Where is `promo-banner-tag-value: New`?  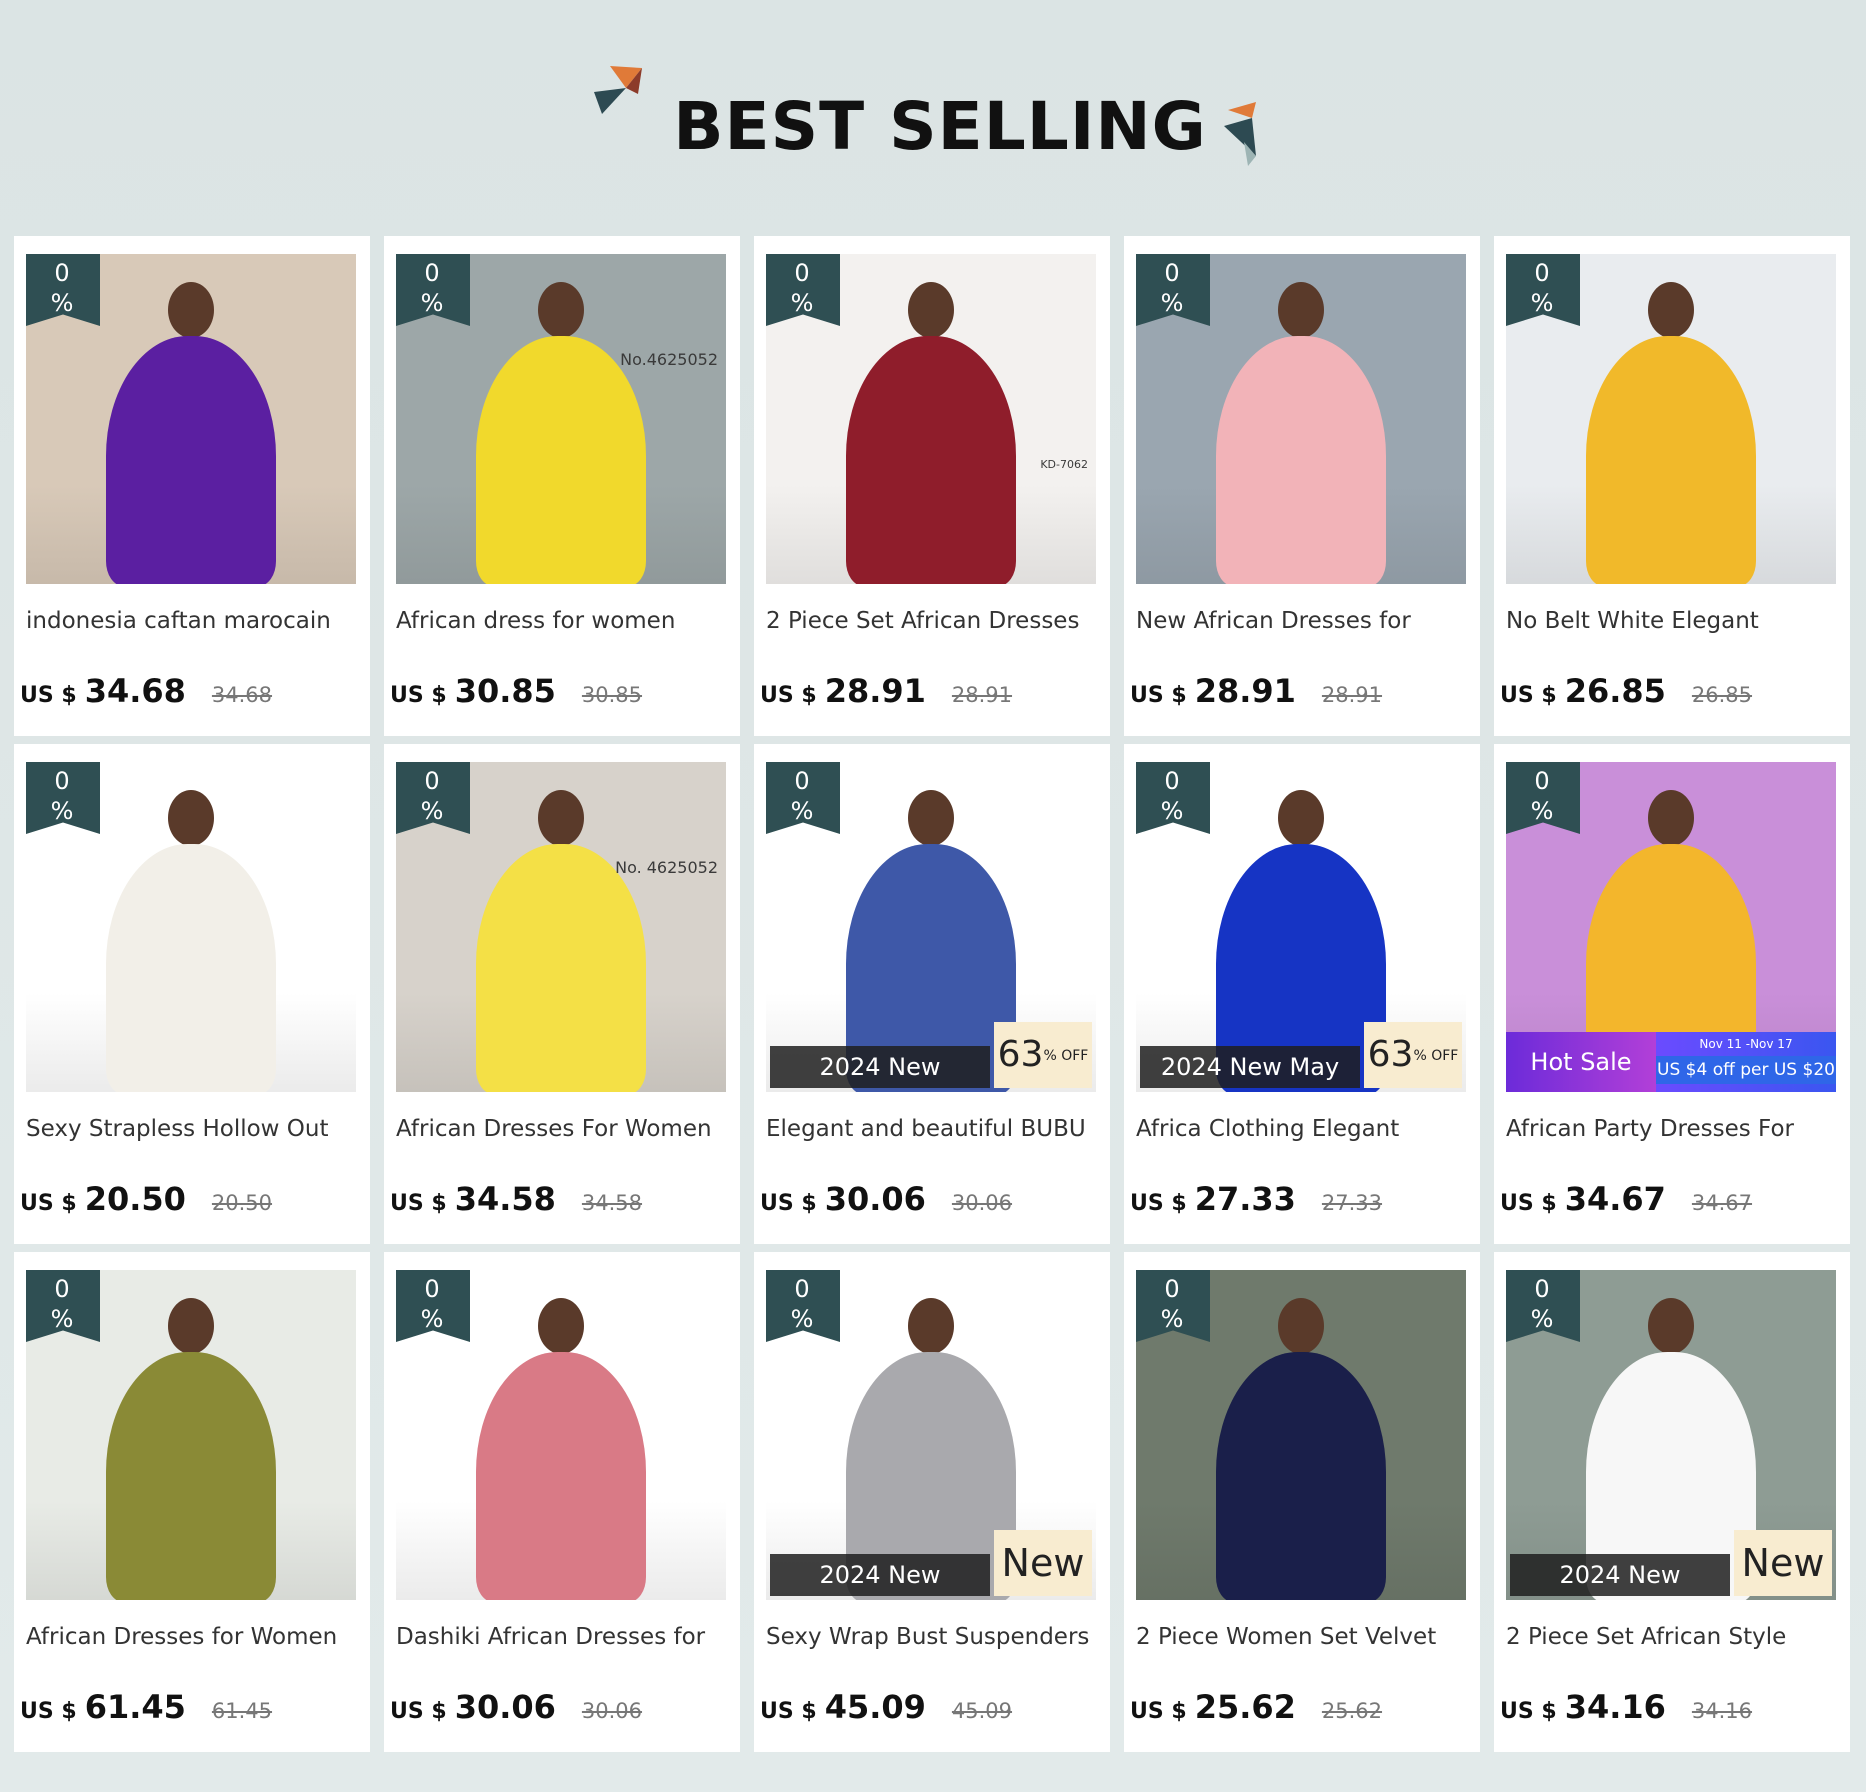 promo-banner-tag-value: New is located at coordinates (1783, 1563).